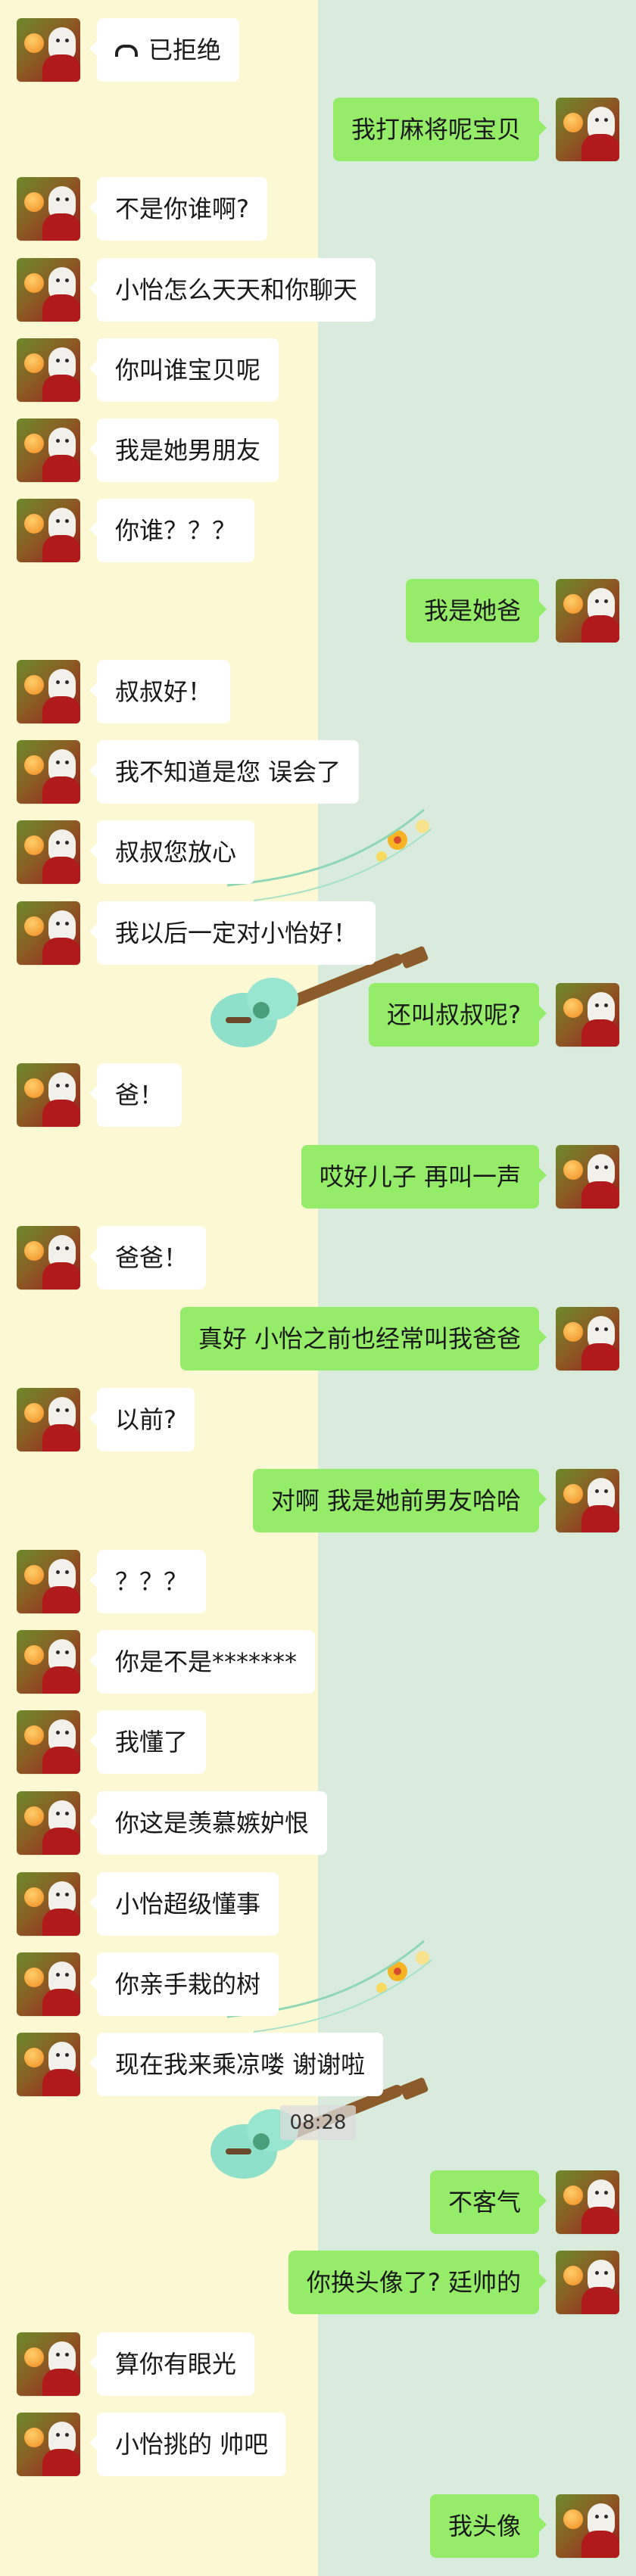 The image size is (636, 2576). Describe the element at coordinates (212, 1823) in the screenshot. I see `message-text: 你这是羡慕嫉妒恨` at that location.